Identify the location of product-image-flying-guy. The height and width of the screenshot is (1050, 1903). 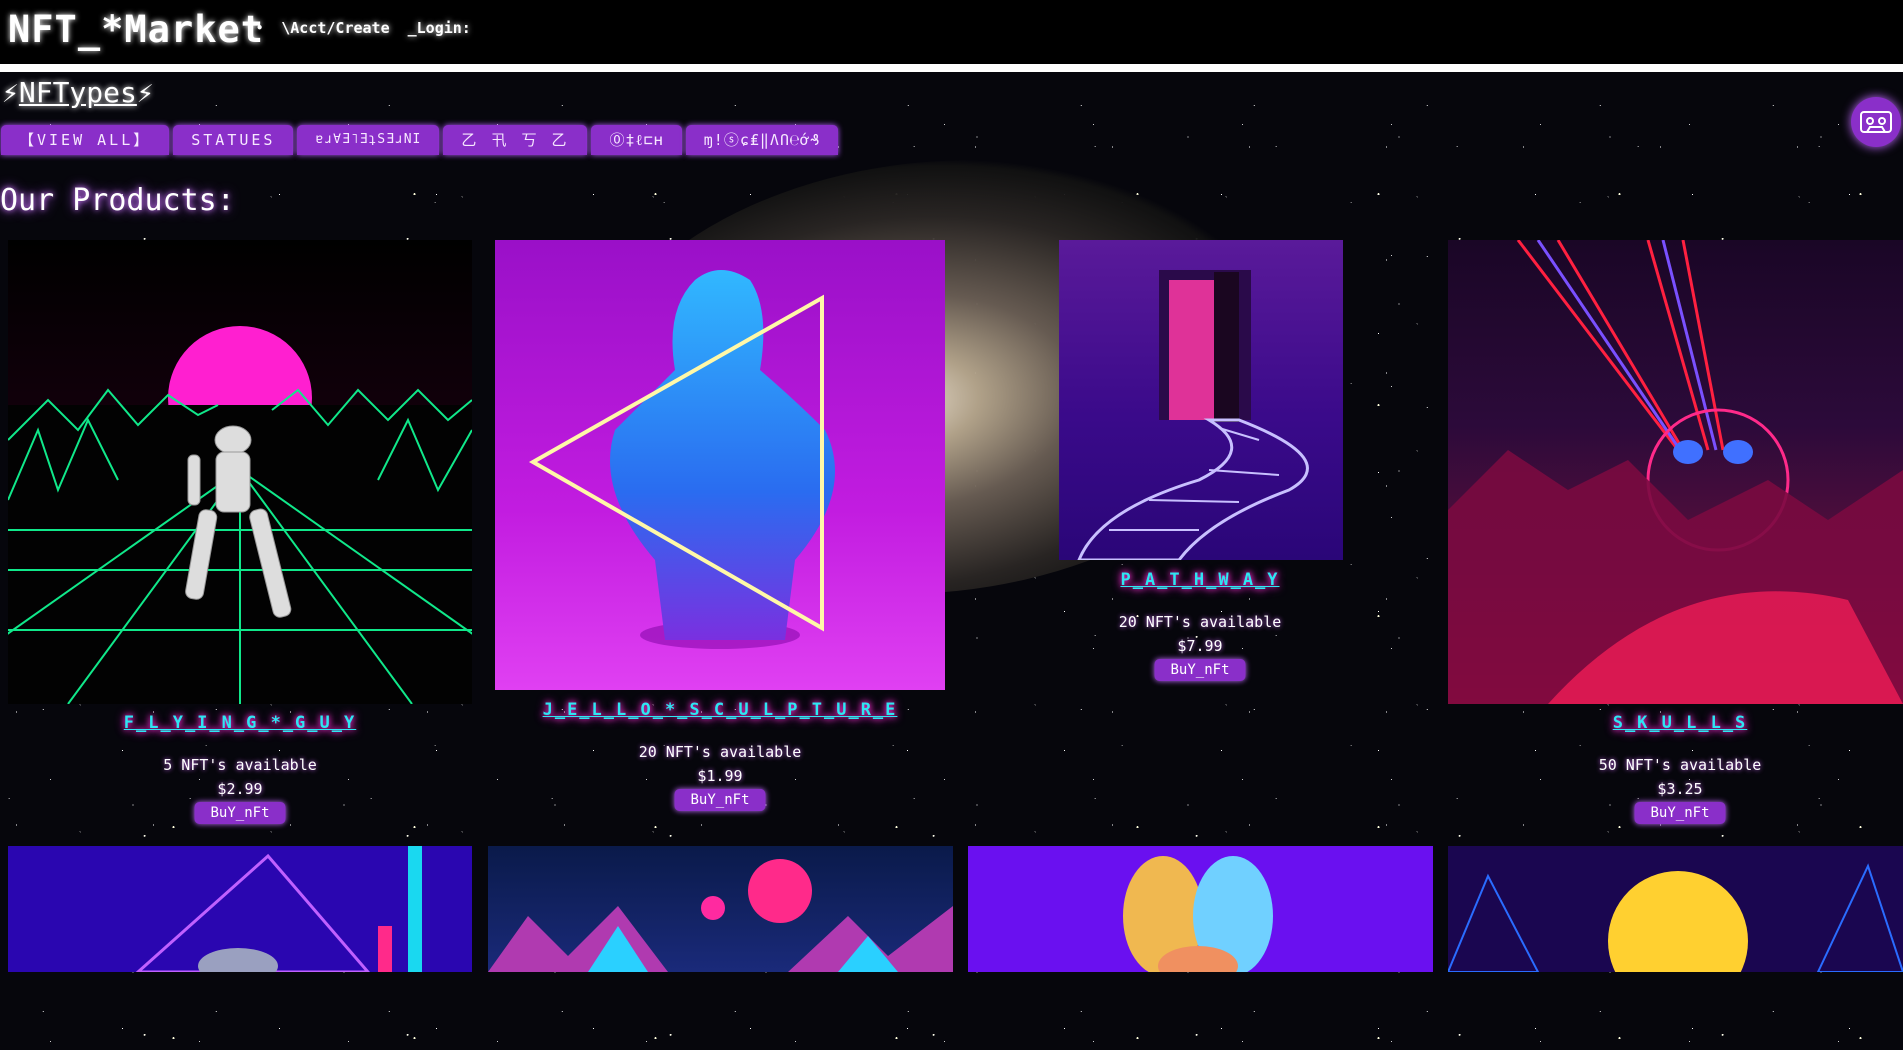
(240, 472).